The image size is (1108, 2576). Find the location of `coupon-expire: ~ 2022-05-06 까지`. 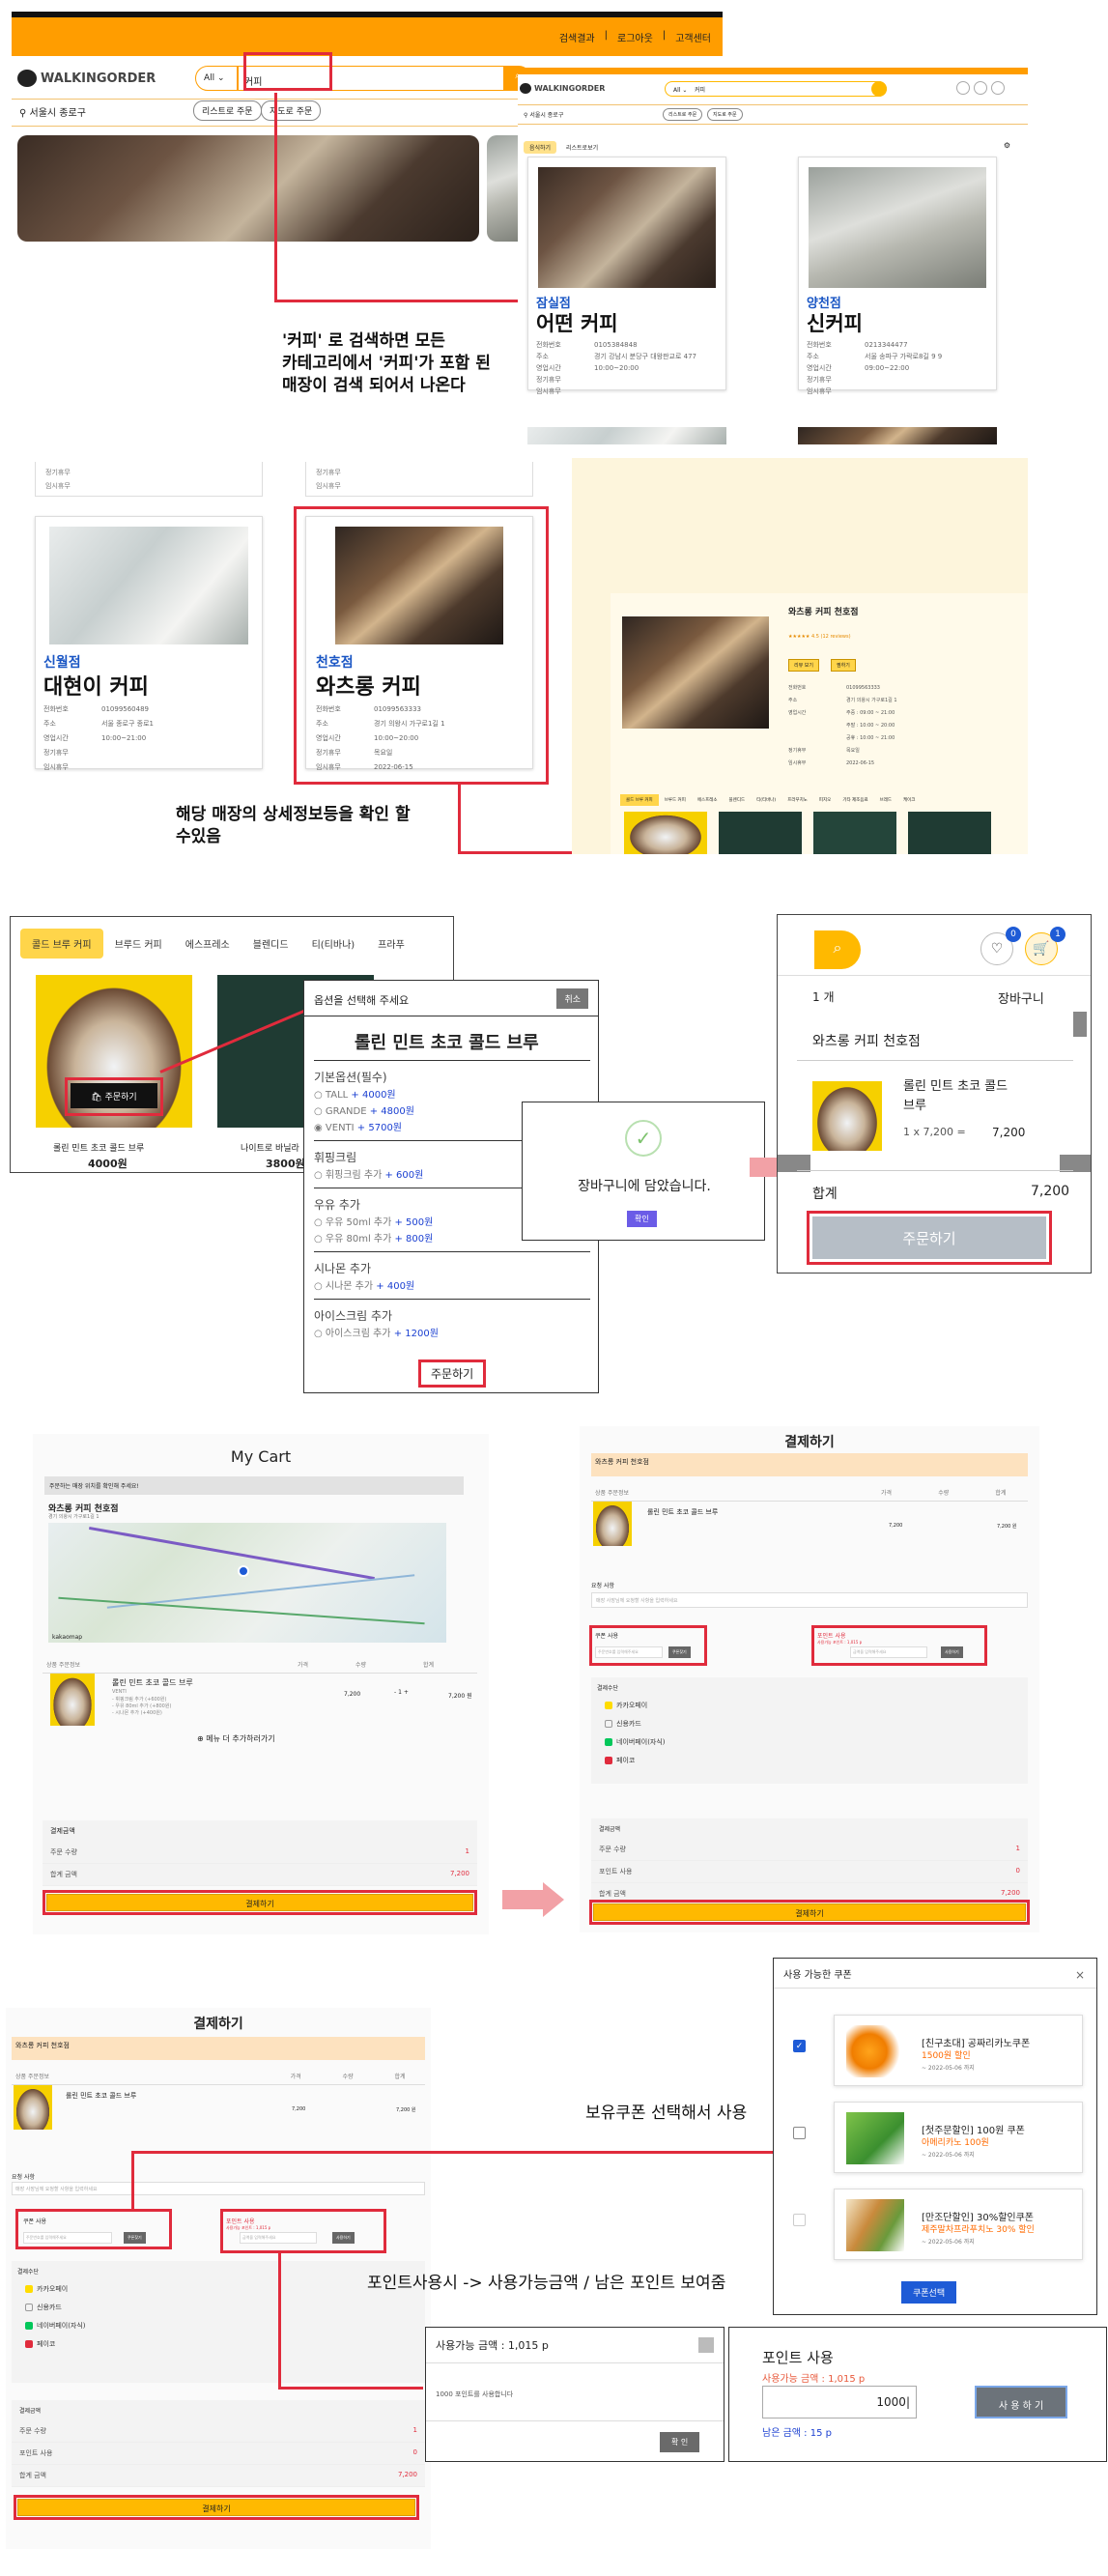

coupon-expire: ~ 2022-05-06 까지 is located at coordinates (948, 2156).